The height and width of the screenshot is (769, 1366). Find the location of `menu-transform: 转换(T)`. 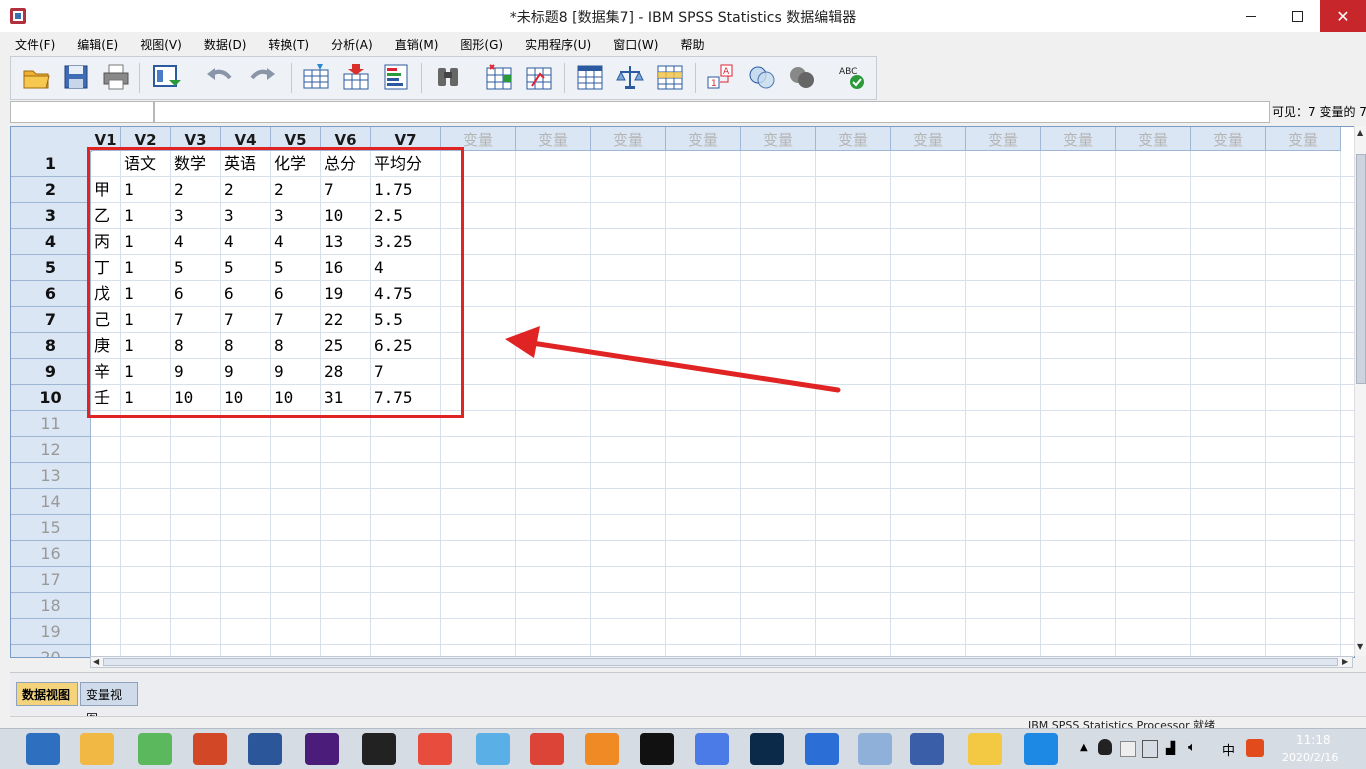

menu-transform: 转换(T) is located at coordinates (284, 43).